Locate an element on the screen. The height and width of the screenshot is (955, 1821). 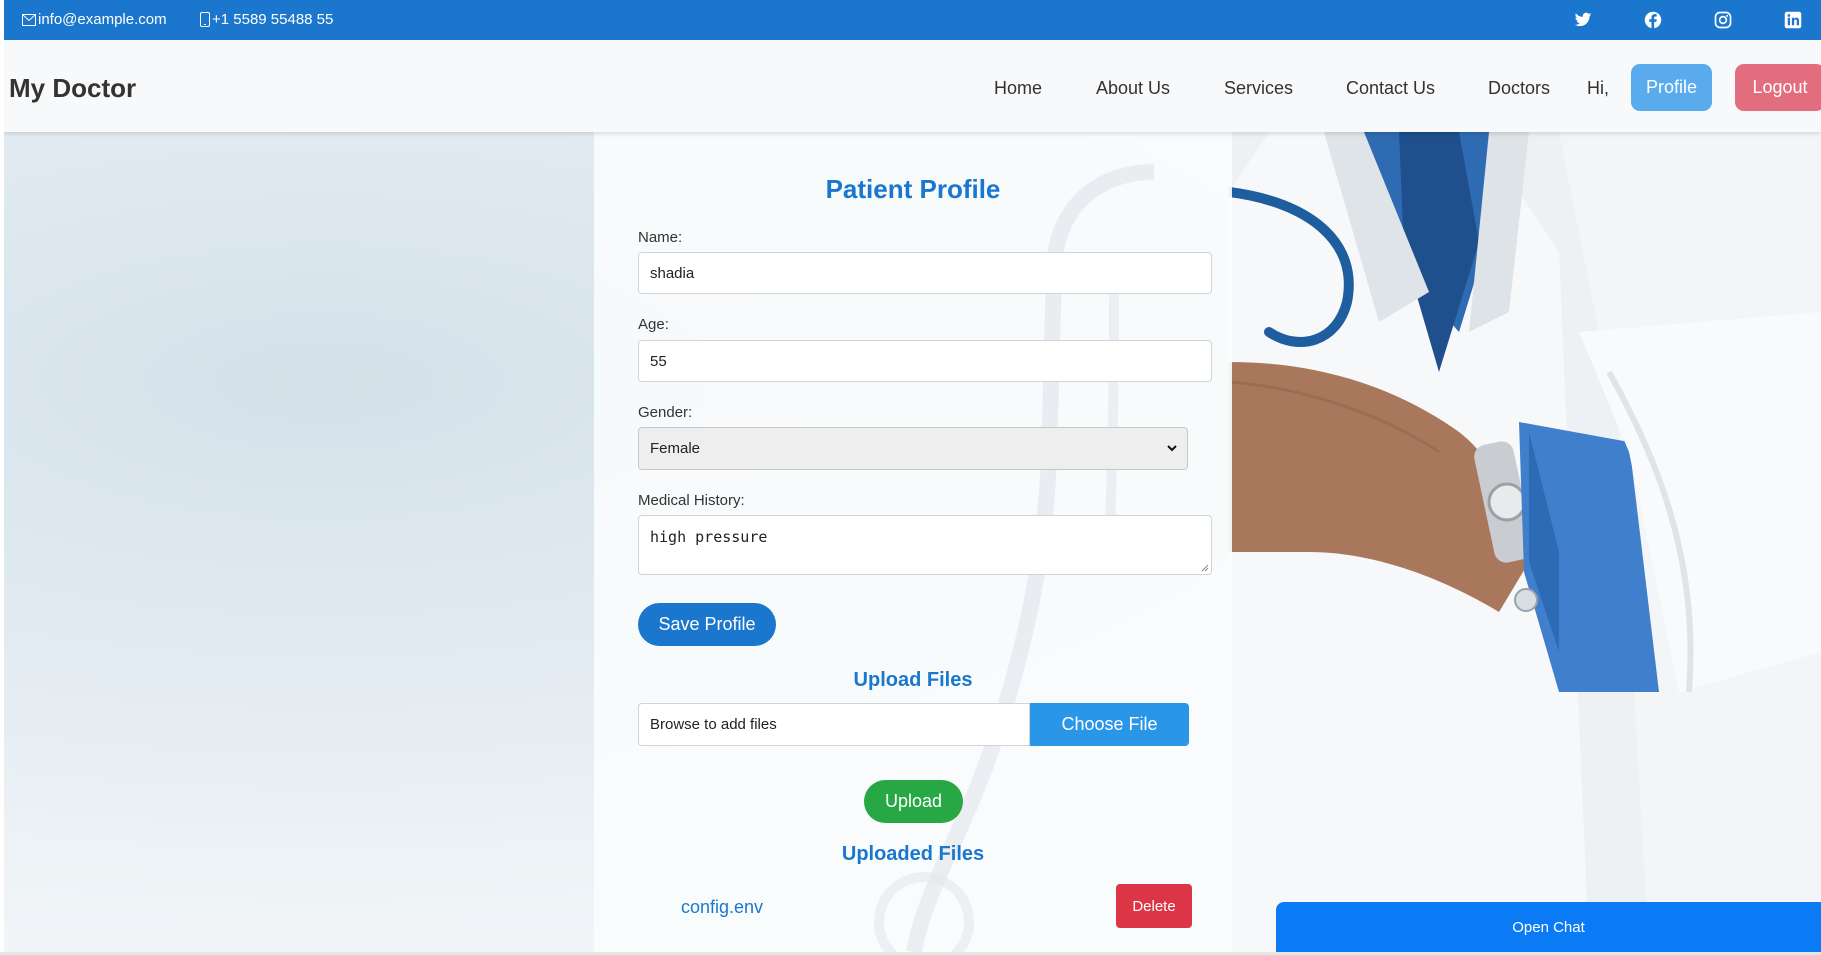
age-label: Age: is located at coordinates (653, 324).